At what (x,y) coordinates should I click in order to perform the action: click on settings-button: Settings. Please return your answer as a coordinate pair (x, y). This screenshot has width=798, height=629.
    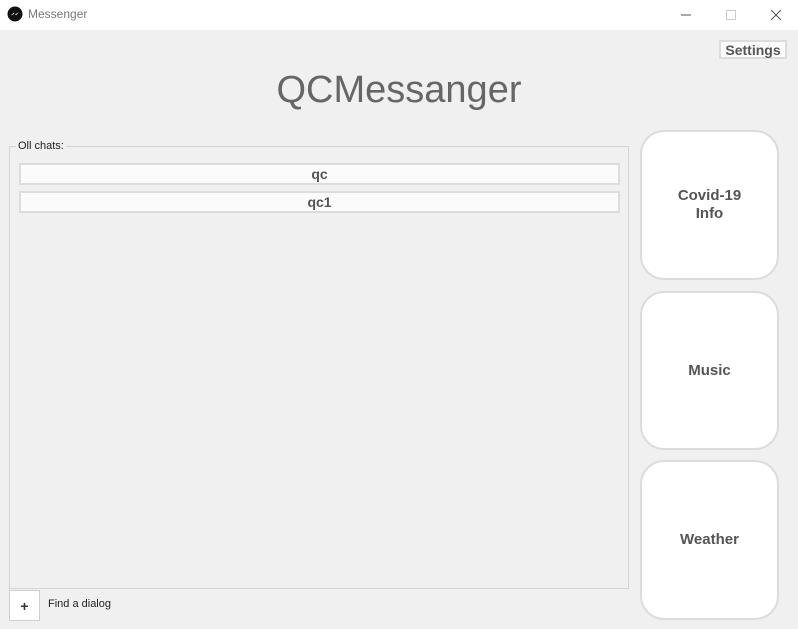
    Looking at the image, I should click on (753, 49).